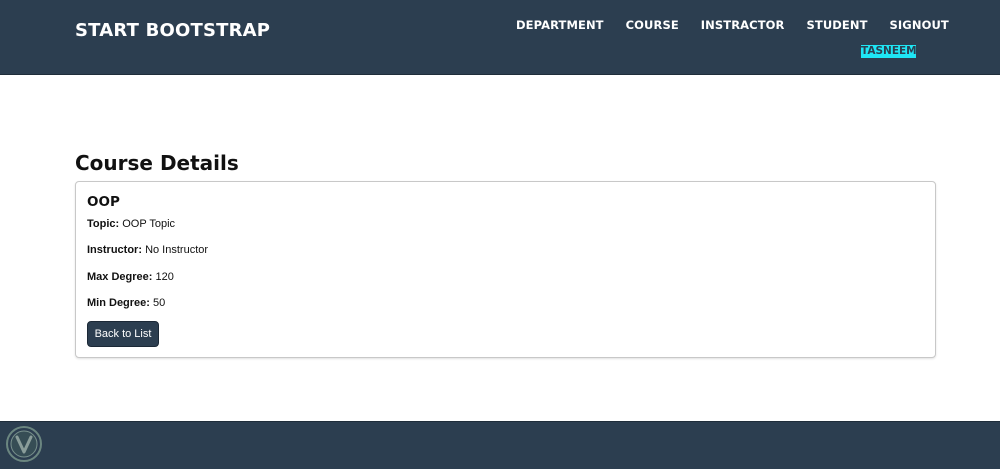 This screenshot has width=1000, height=469. I want to click on nav-link-student: STUDENT, so click(837, 25).